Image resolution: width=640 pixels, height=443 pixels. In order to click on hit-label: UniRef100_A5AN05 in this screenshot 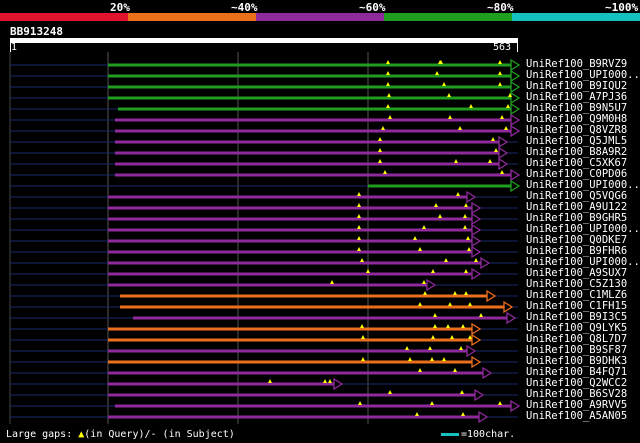, I will do `click(576, 416)`.